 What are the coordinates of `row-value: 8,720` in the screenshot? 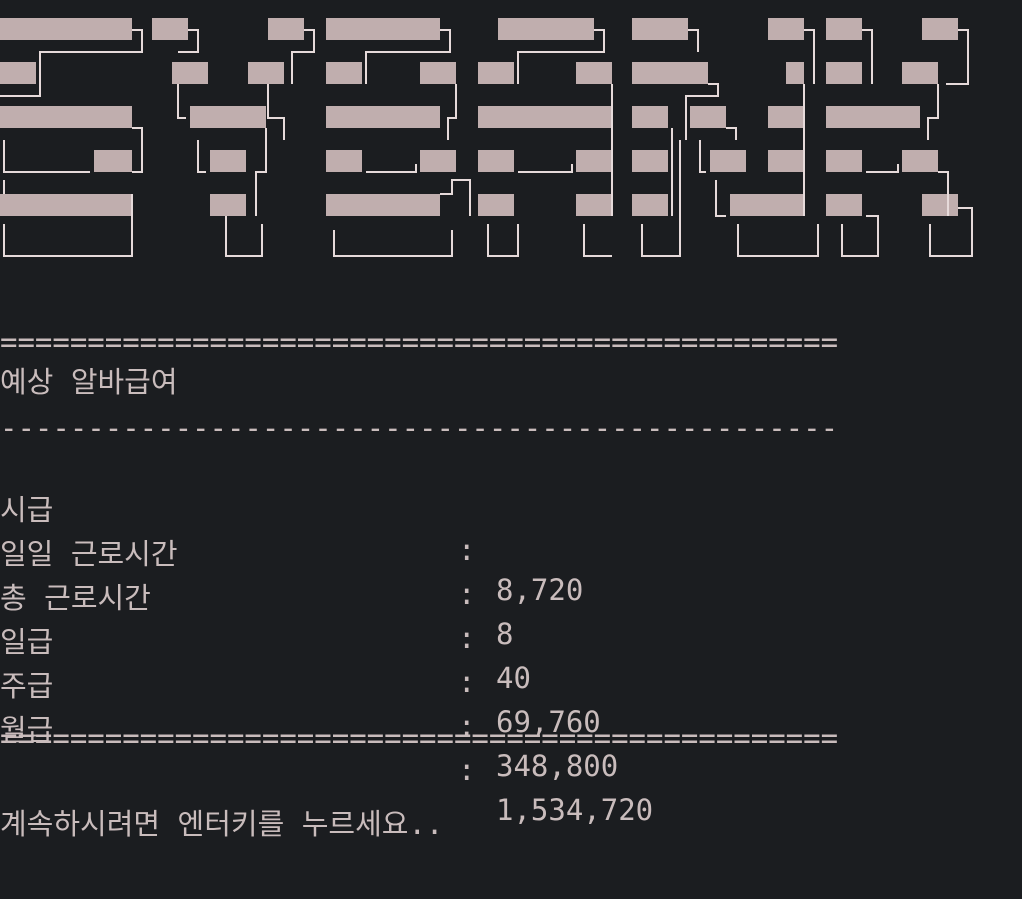 It's located at (540, 590).